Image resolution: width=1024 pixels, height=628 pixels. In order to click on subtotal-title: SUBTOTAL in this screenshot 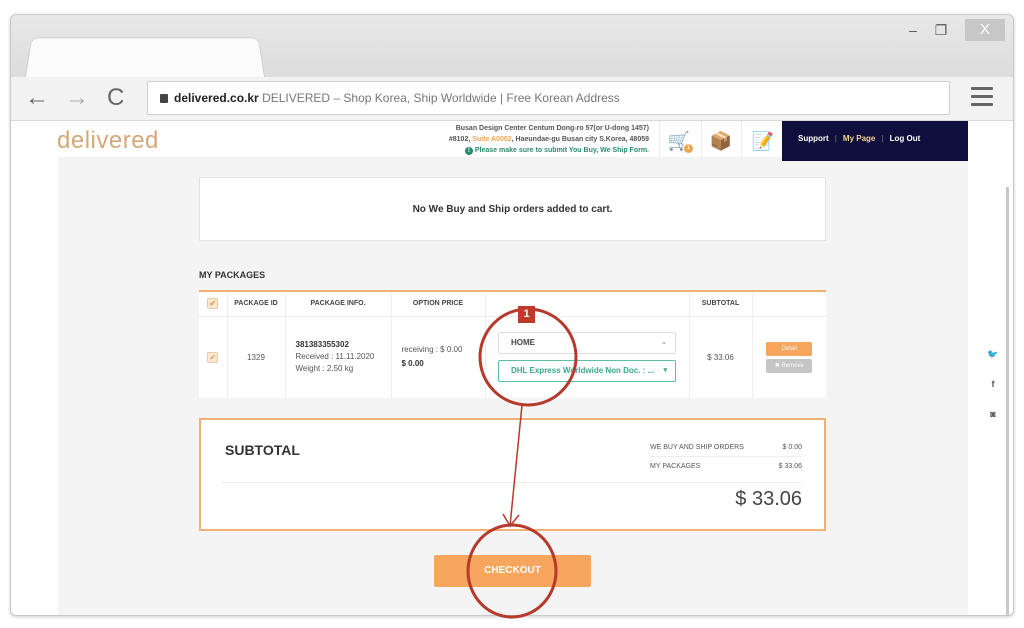, I will do `click(262, 450)`.